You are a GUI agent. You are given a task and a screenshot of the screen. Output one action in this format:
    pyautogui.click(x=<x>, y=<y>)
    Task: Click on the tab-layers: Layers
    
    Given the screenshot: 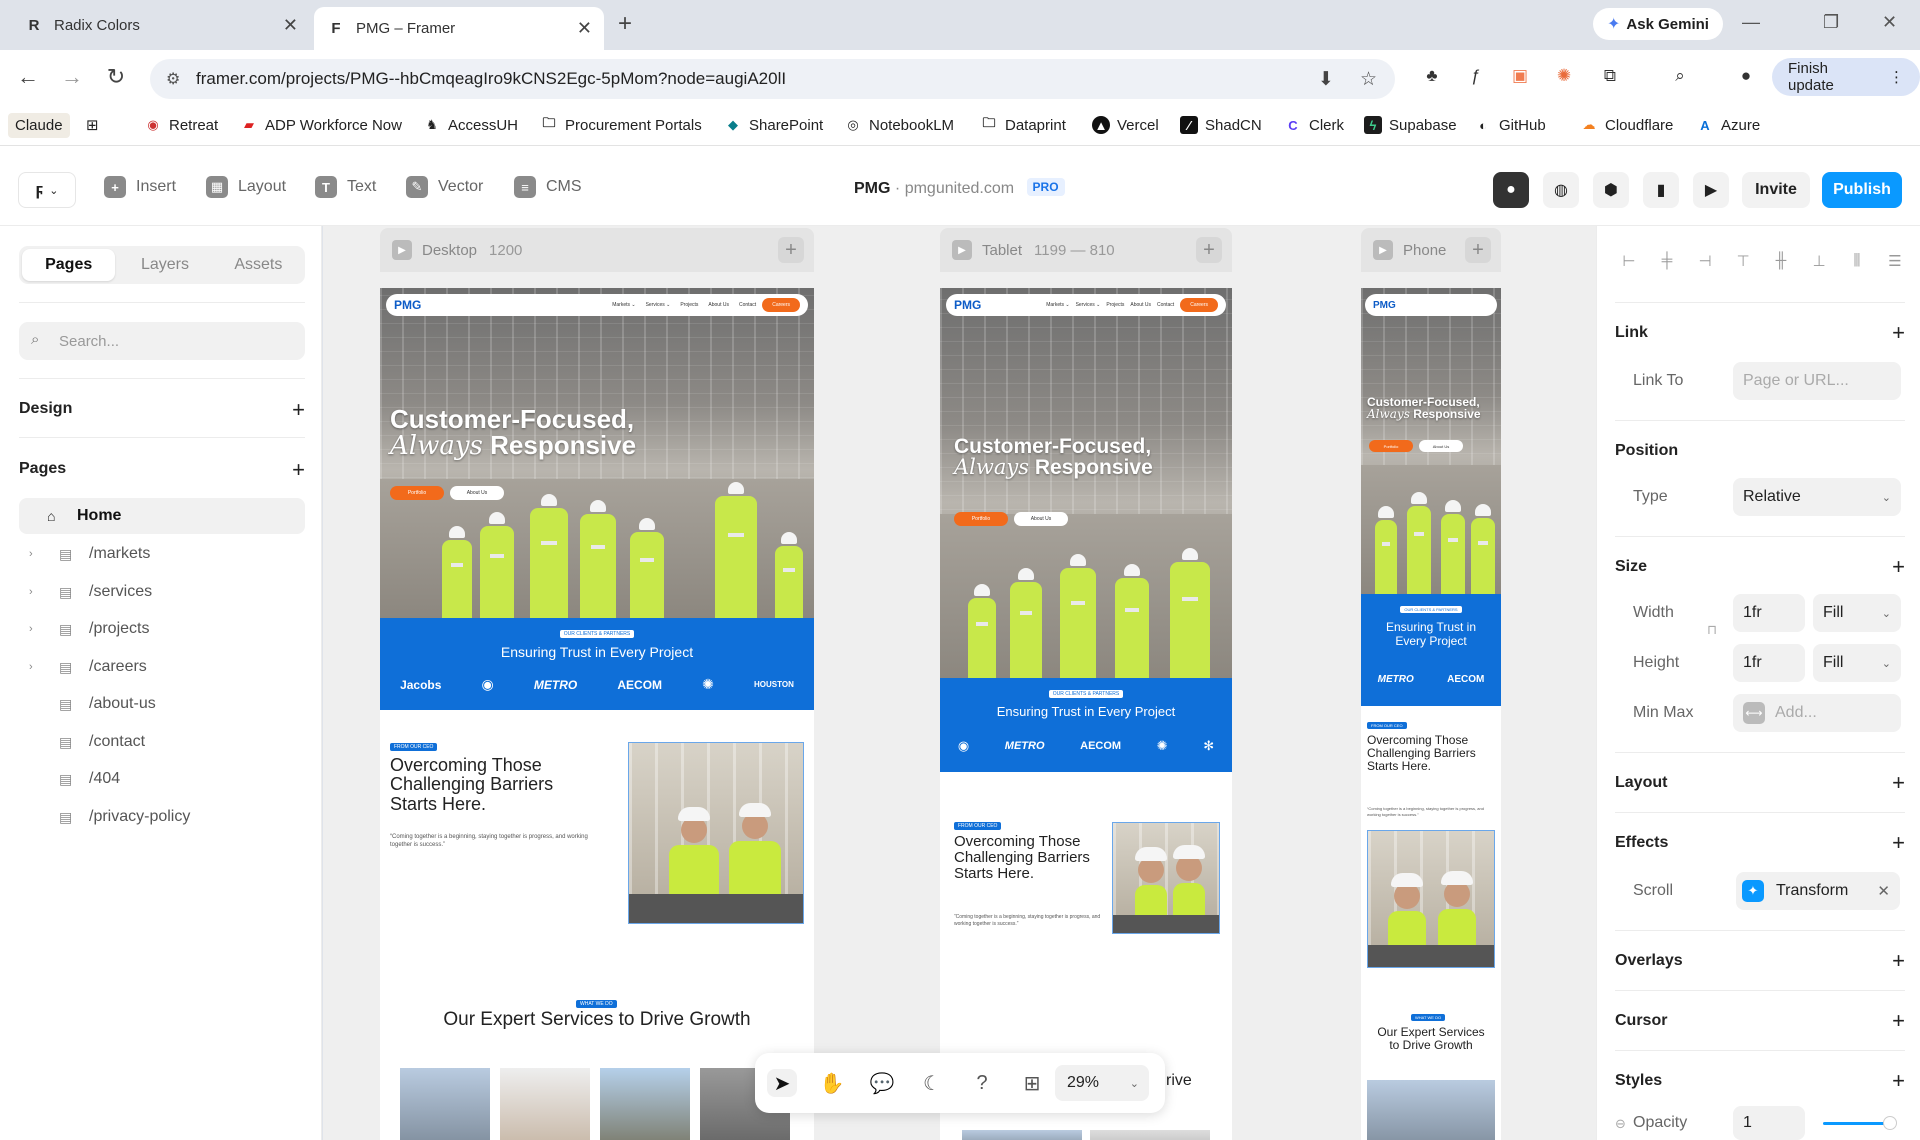 What is the action you would take?
    pyautogui.click(x=164, y=265)
    